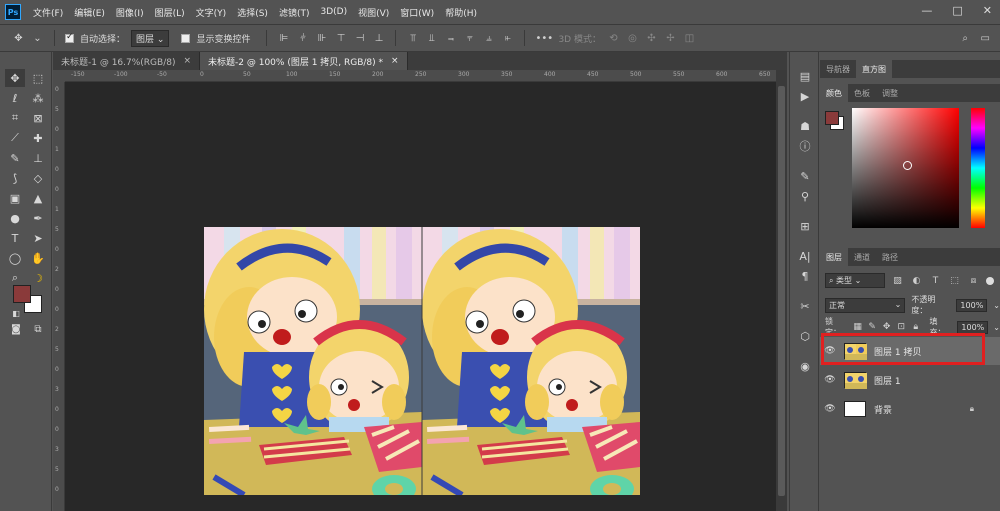  What do you see at coordinates (855, 280) in the screenshot?
I see `layer-filter-dropdown: ⌕ 类型 ⌄` at bounding box center [855, 280].